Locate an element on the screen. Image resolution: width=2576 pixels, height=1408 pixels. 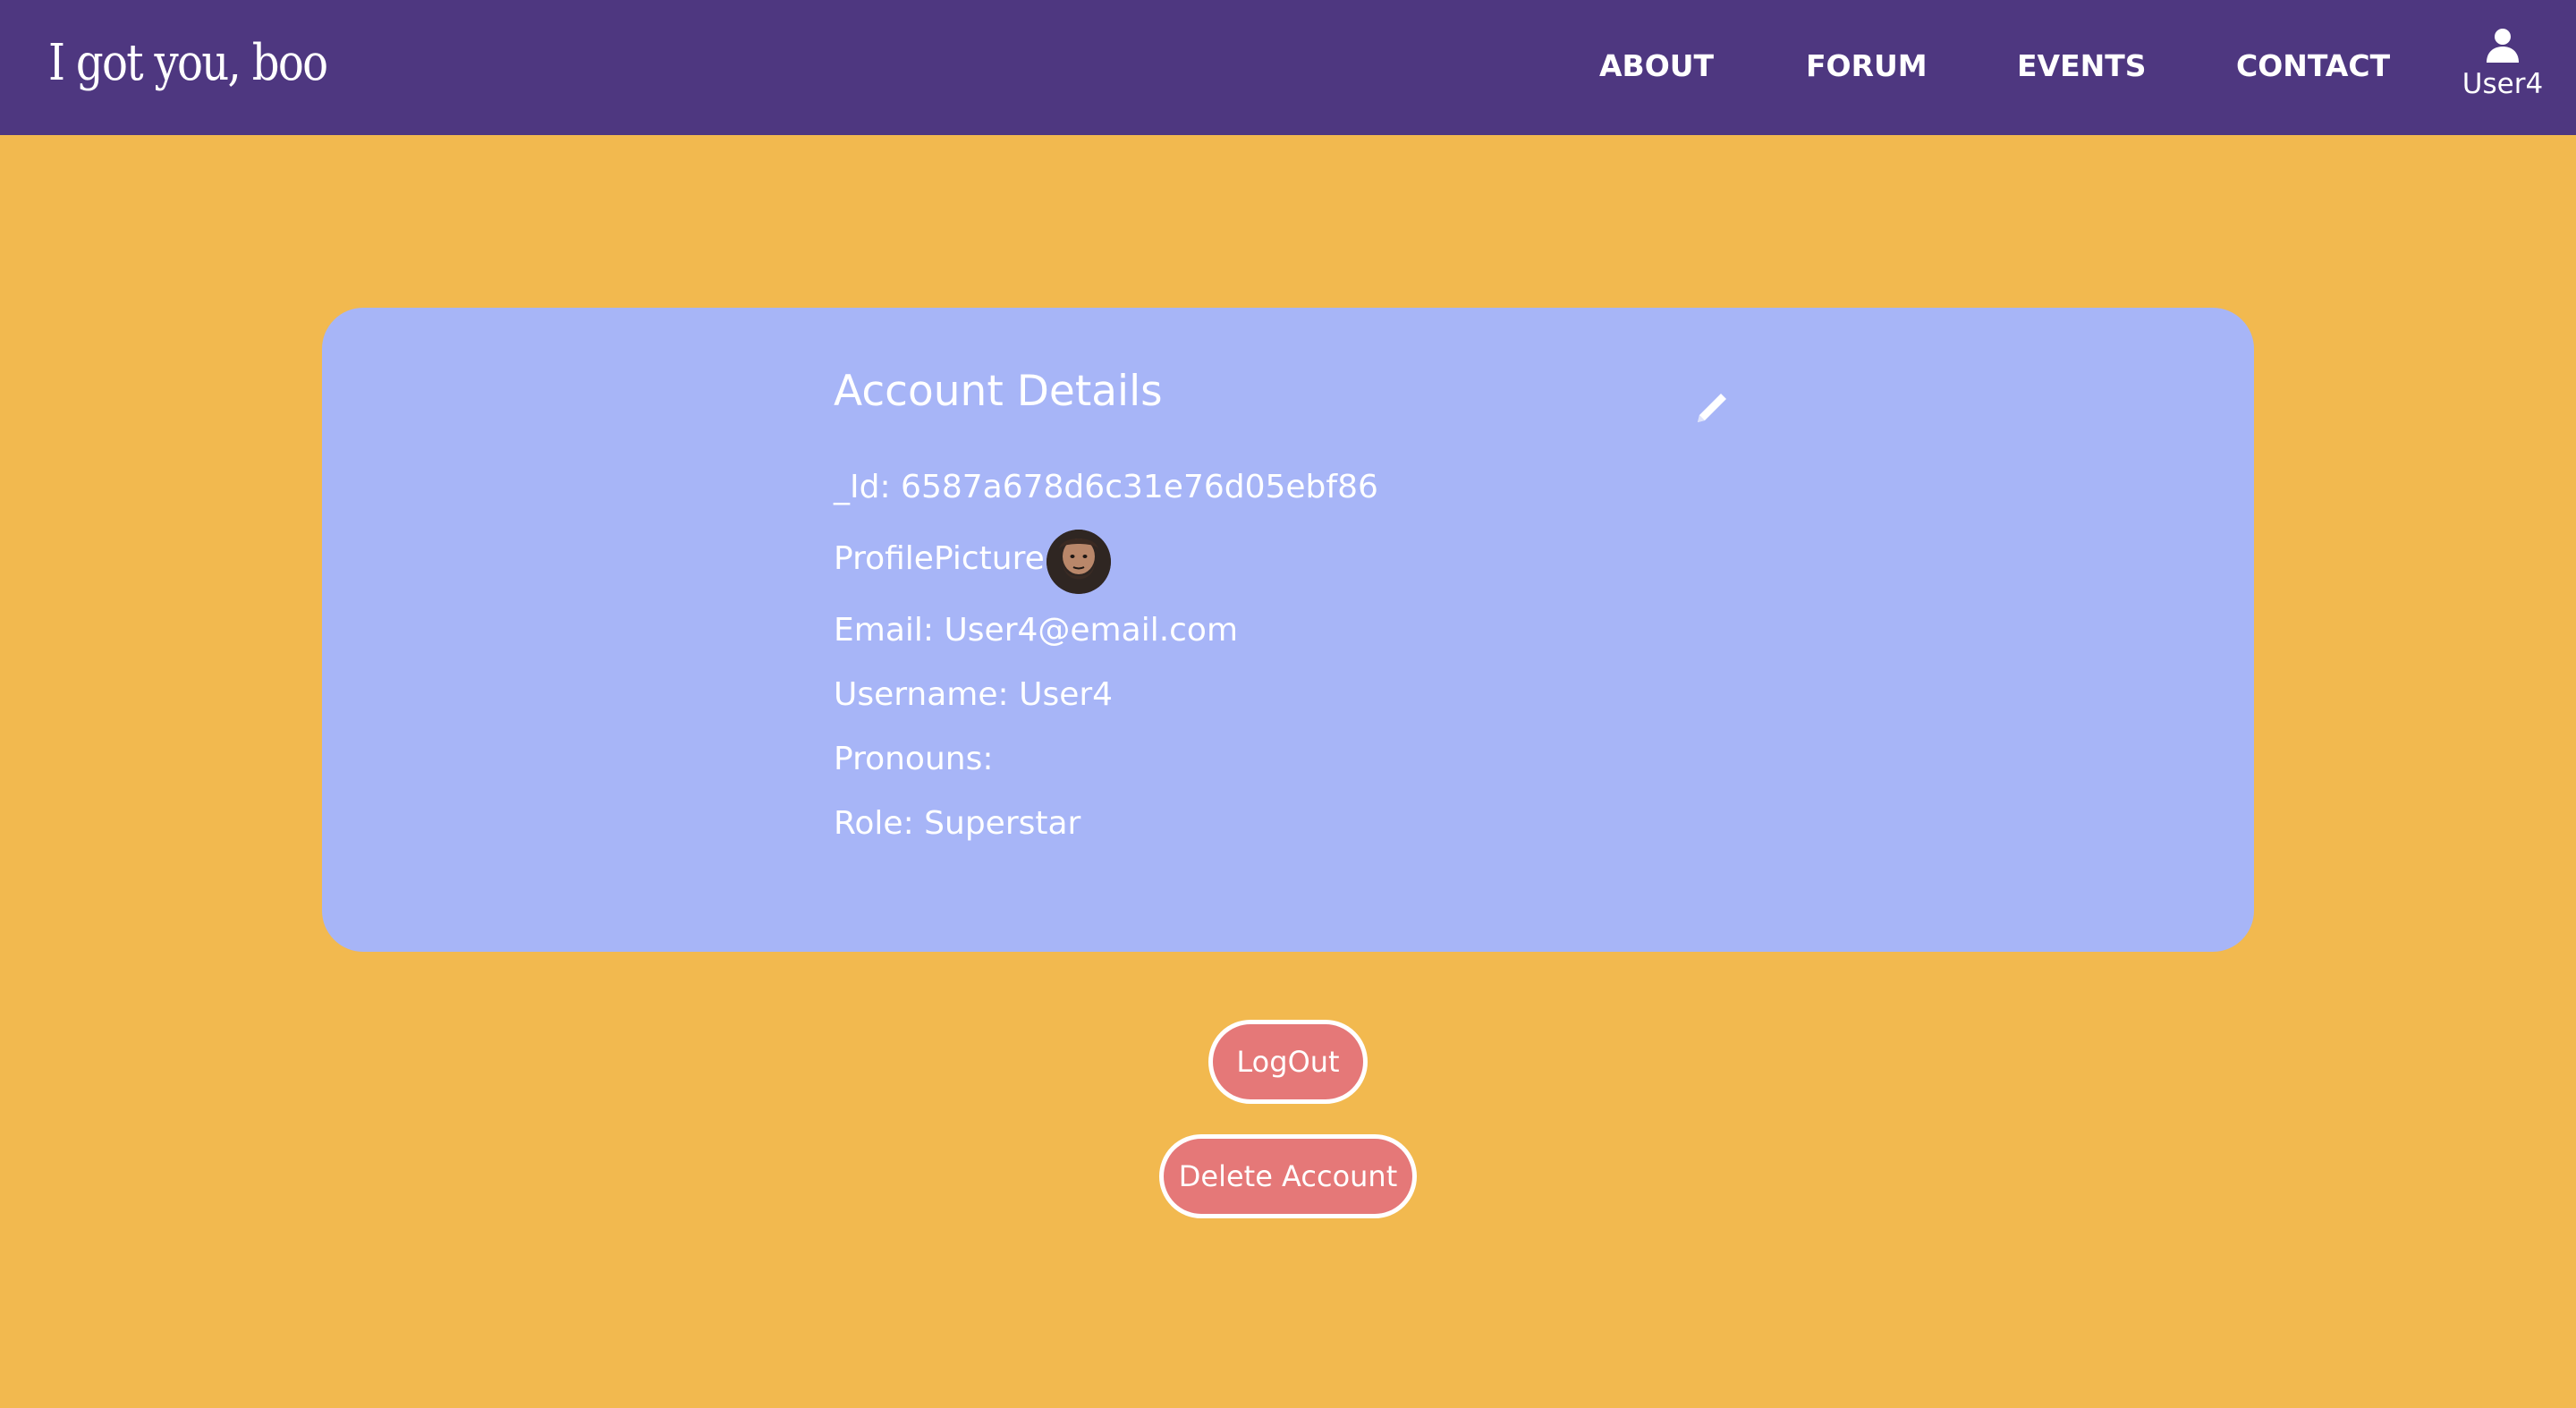
card-title: Account Details is located at coordinates (998, 391).